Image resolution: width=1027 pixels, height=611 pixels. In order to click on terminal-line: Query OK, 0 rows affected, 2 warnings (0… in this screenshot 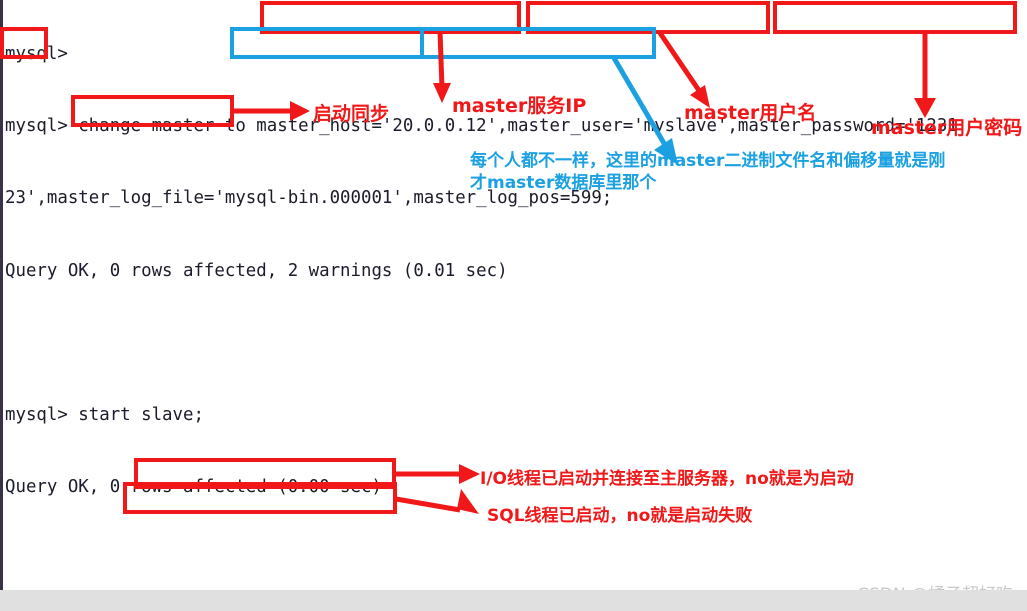, I will do `click(256, 270)`.